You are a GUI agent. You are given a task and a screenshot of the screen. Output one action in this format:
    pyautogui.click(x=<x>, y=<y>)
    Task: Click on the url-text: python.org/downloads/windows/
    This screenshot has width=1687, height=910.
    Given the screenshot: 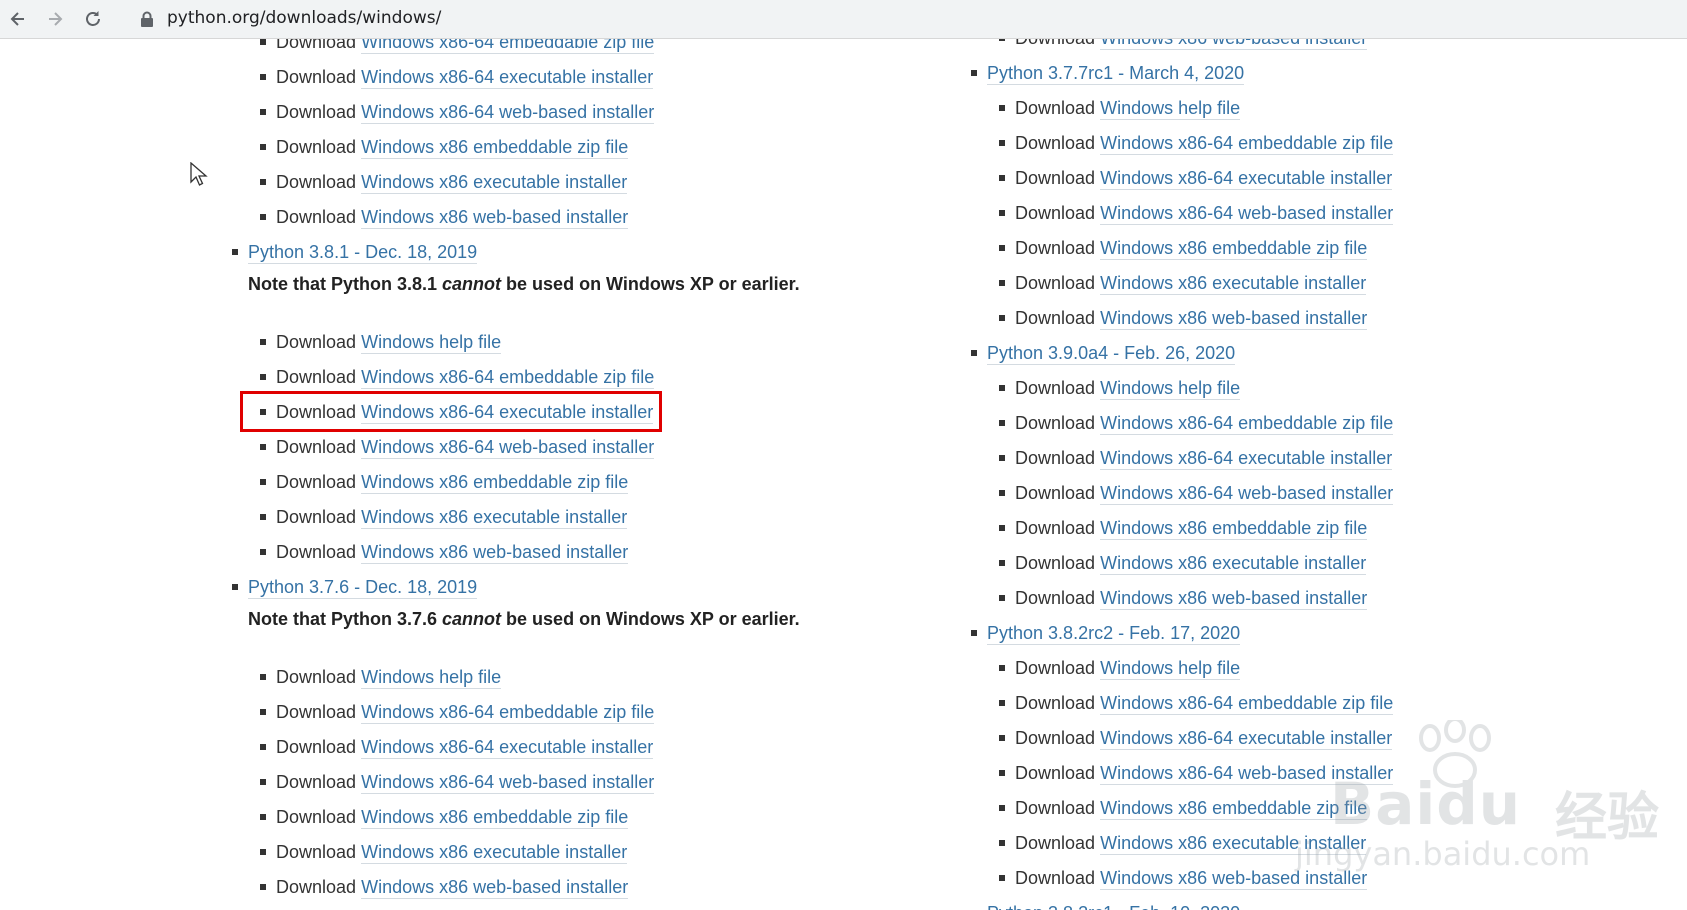 What is the action you would take?
    pyautogui.click(x=304, y=18)
    